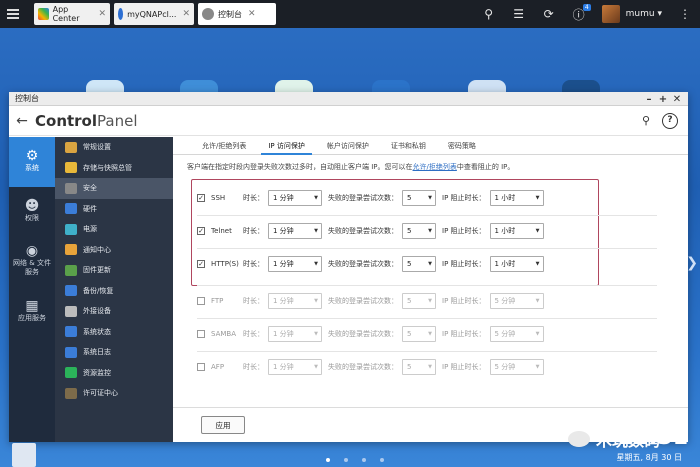 Image resolution: width=700 pixels, height=467 pixels. Describe the element at coordinates (114, 250) in the screenshot. I see `sidebar-item-notification-center: 通知中心` at that location.